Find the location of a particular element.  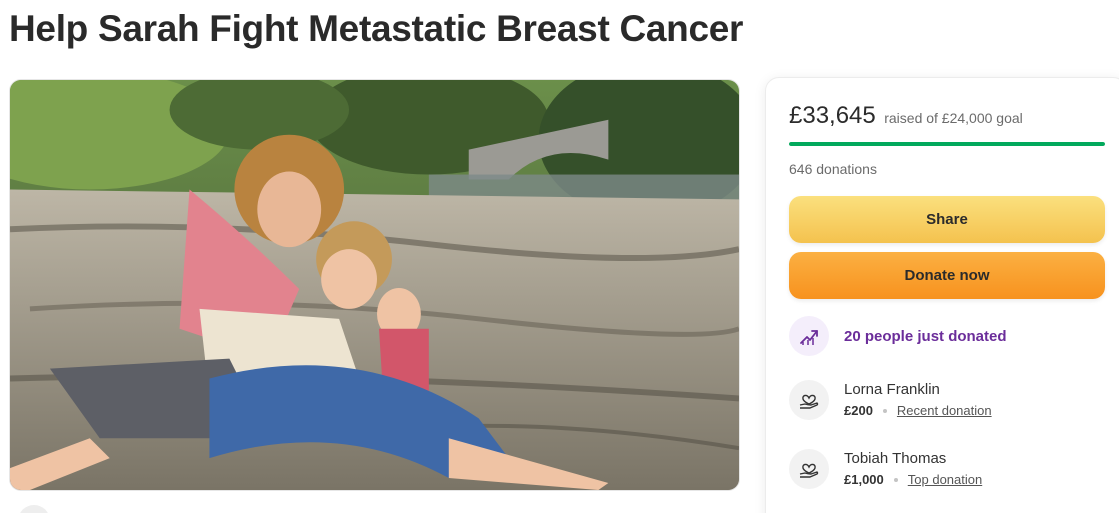

progress-bar is located at coordinates (947, 144).